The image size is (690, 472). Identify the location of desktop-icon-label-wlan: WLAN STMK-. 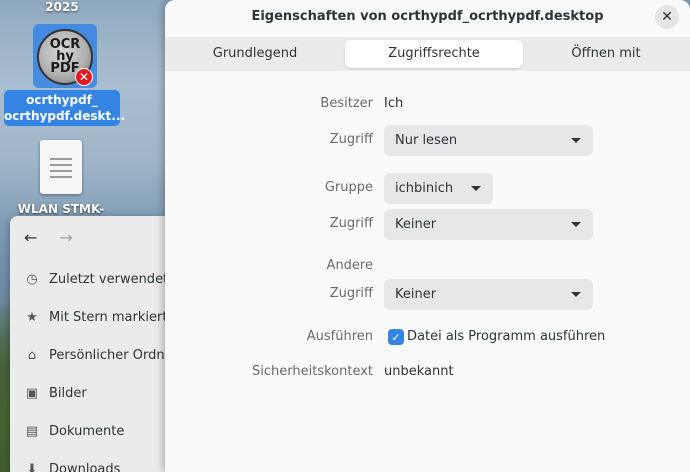
(61, 209).